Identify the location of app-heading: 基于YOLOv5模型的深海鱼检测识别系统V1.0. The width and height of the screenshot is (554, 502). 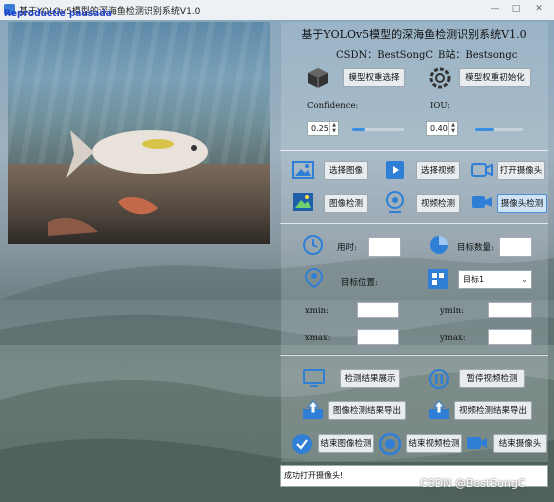
(414, 34).